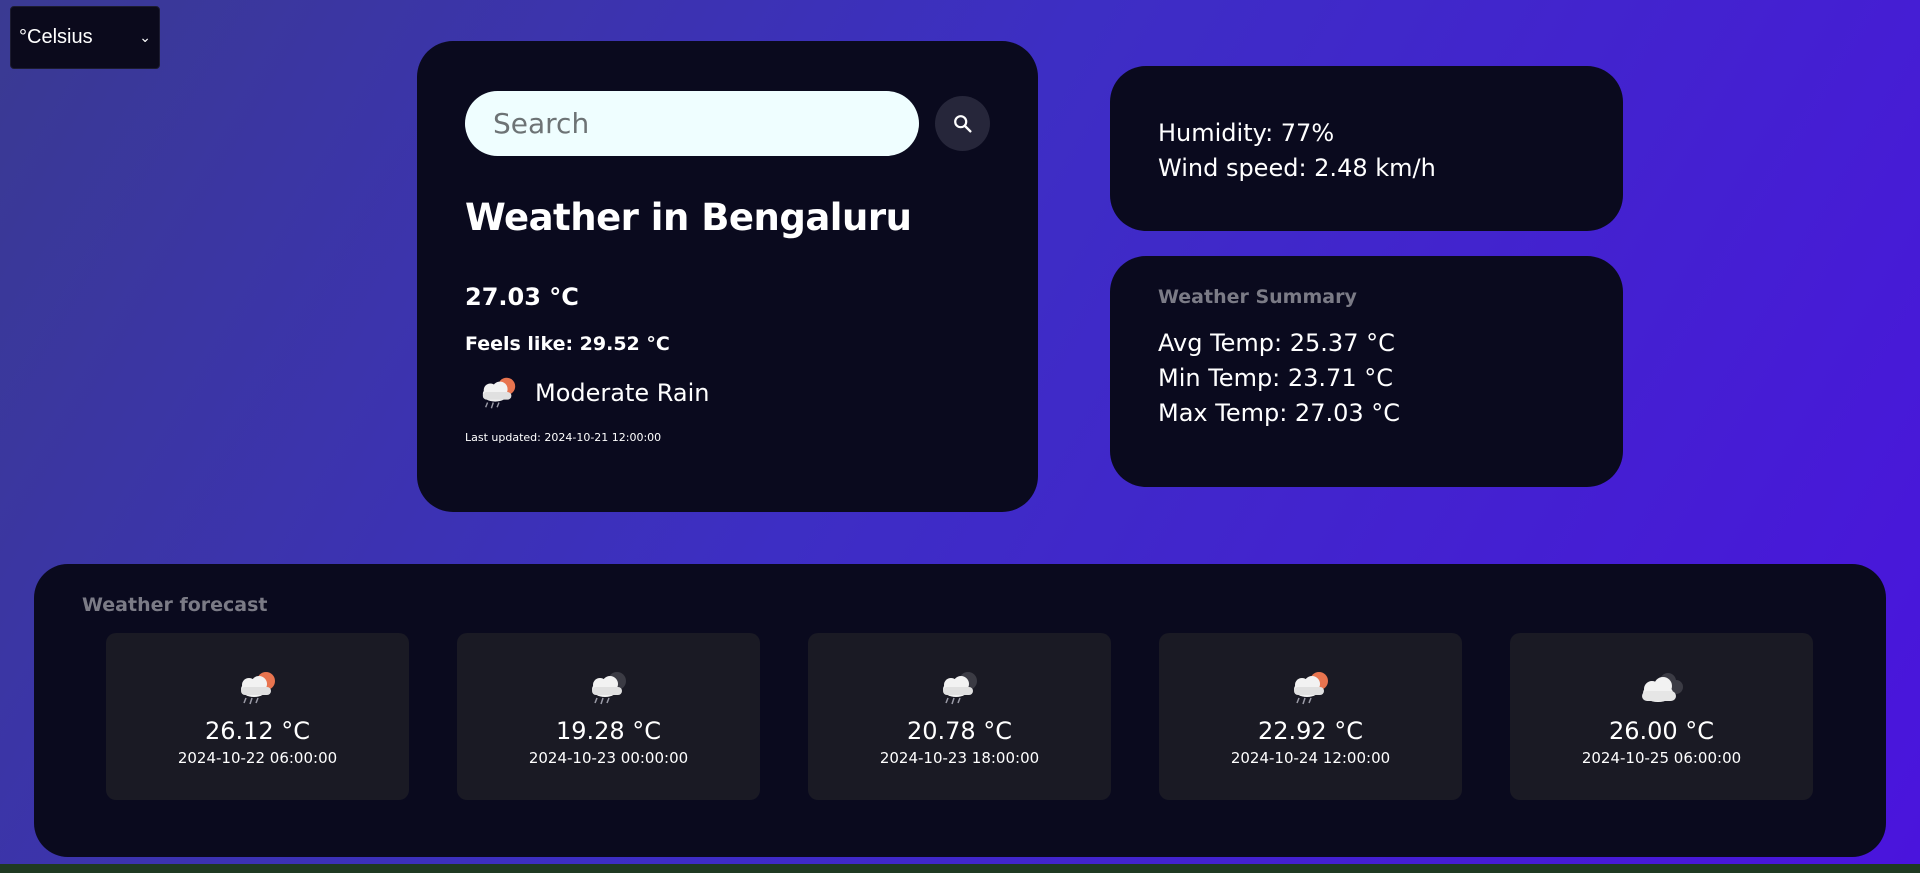  I want to click on clouds-icon, so click(1662, 688).